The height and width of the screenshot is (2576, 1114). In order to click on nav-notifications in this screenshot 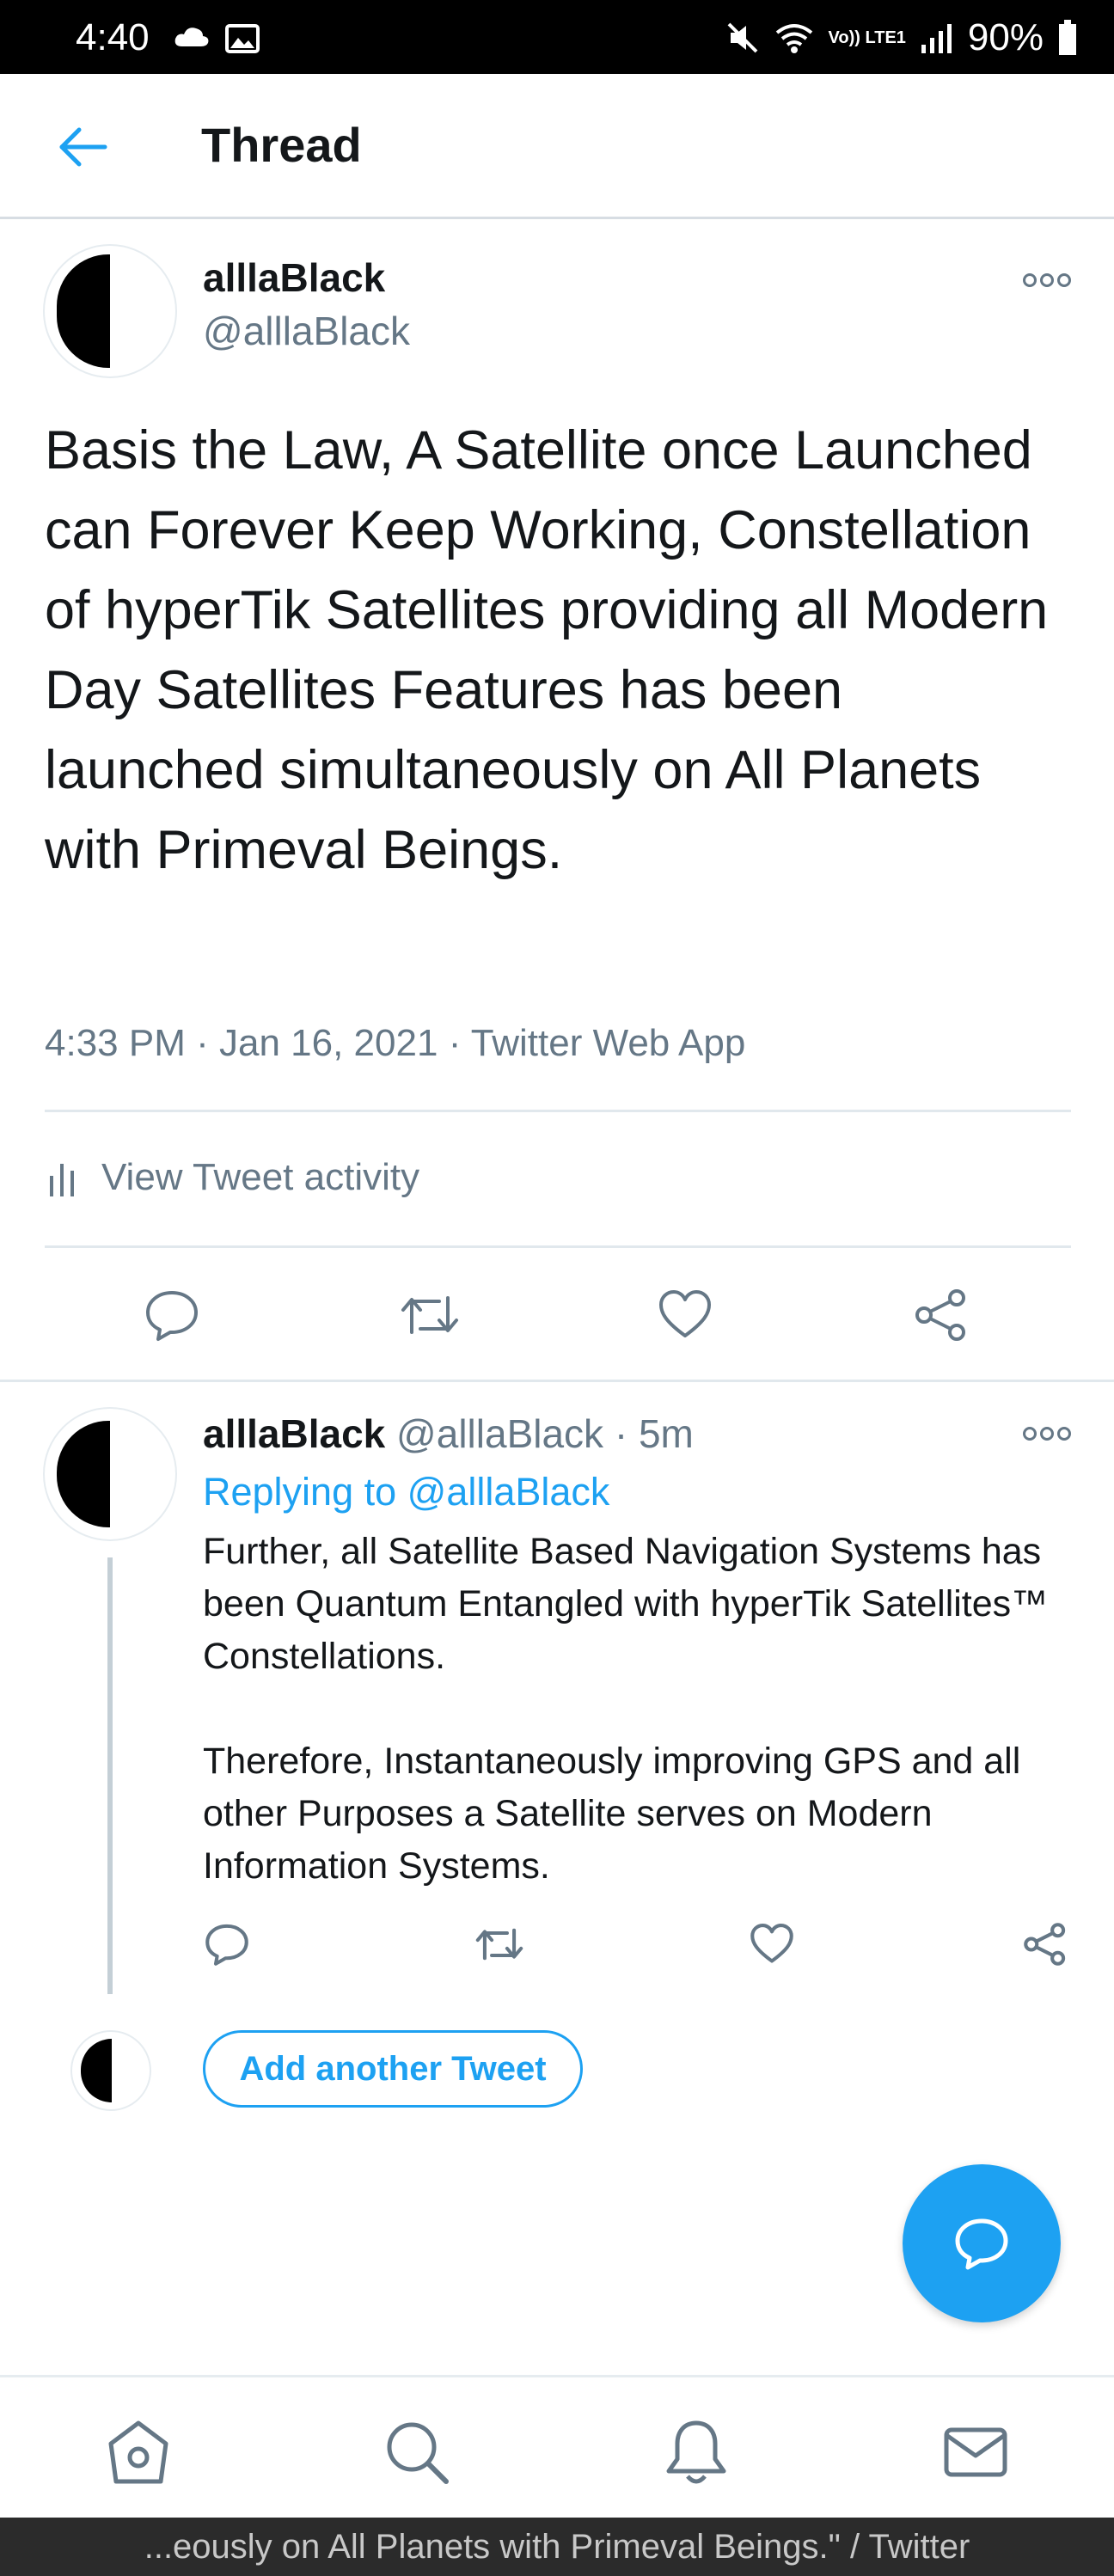, I will do `click(696, 2452)`.